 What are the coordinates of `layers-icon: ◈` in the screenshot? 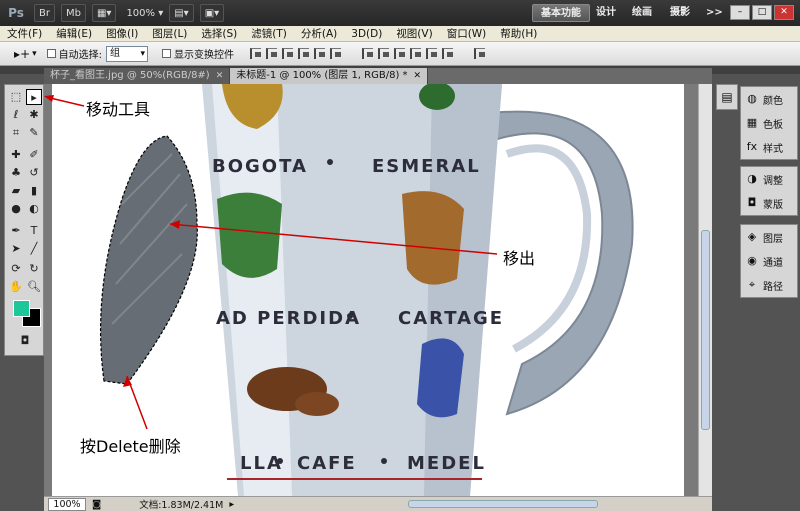 It's located at (752, 236).